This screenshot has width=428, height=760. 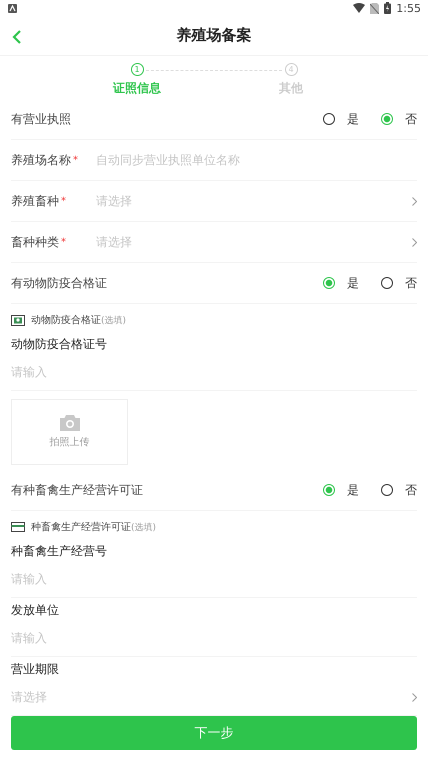 What do you see at coordinates (137, 88) in the screenshot?
I see `step-tab: 证照信息` at bounding box center [137, 88].